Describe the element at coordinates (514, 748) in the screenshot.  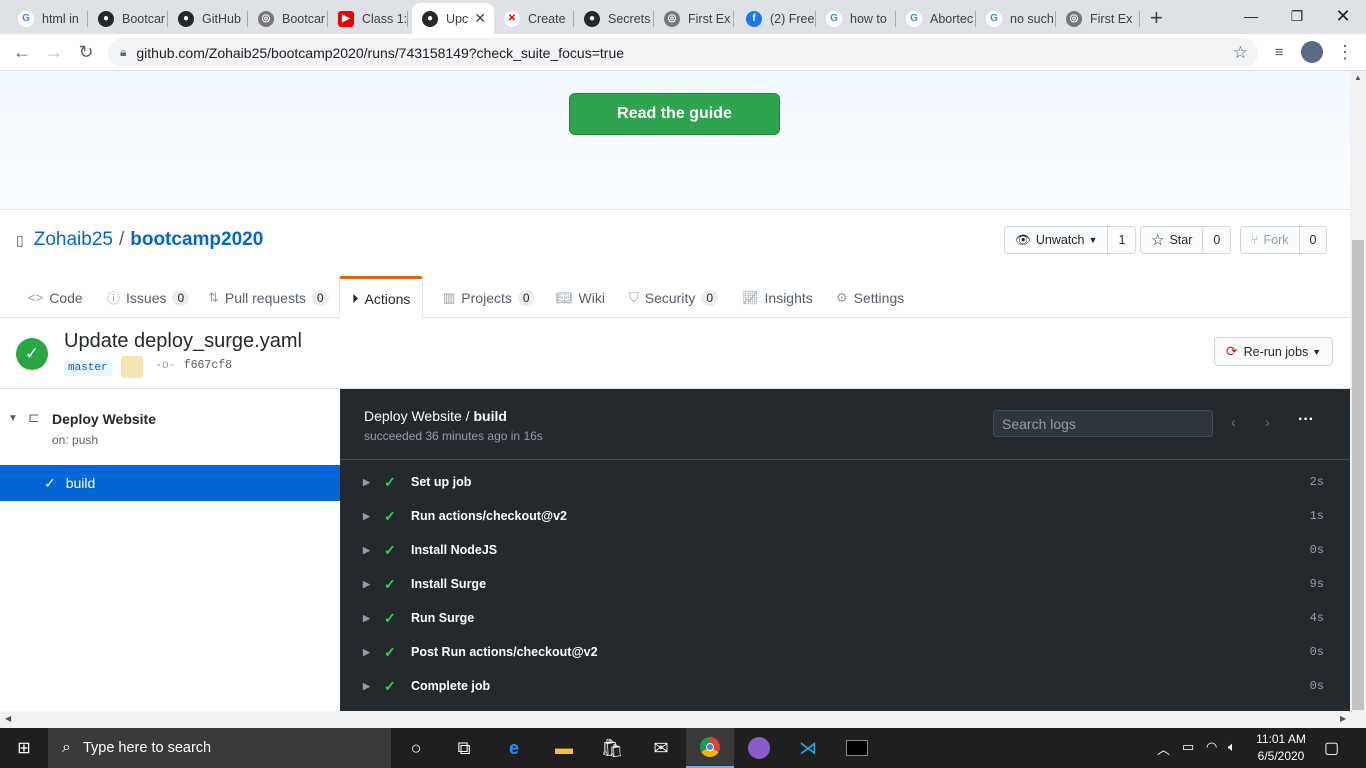
I see `edge-icon: e` at that location.